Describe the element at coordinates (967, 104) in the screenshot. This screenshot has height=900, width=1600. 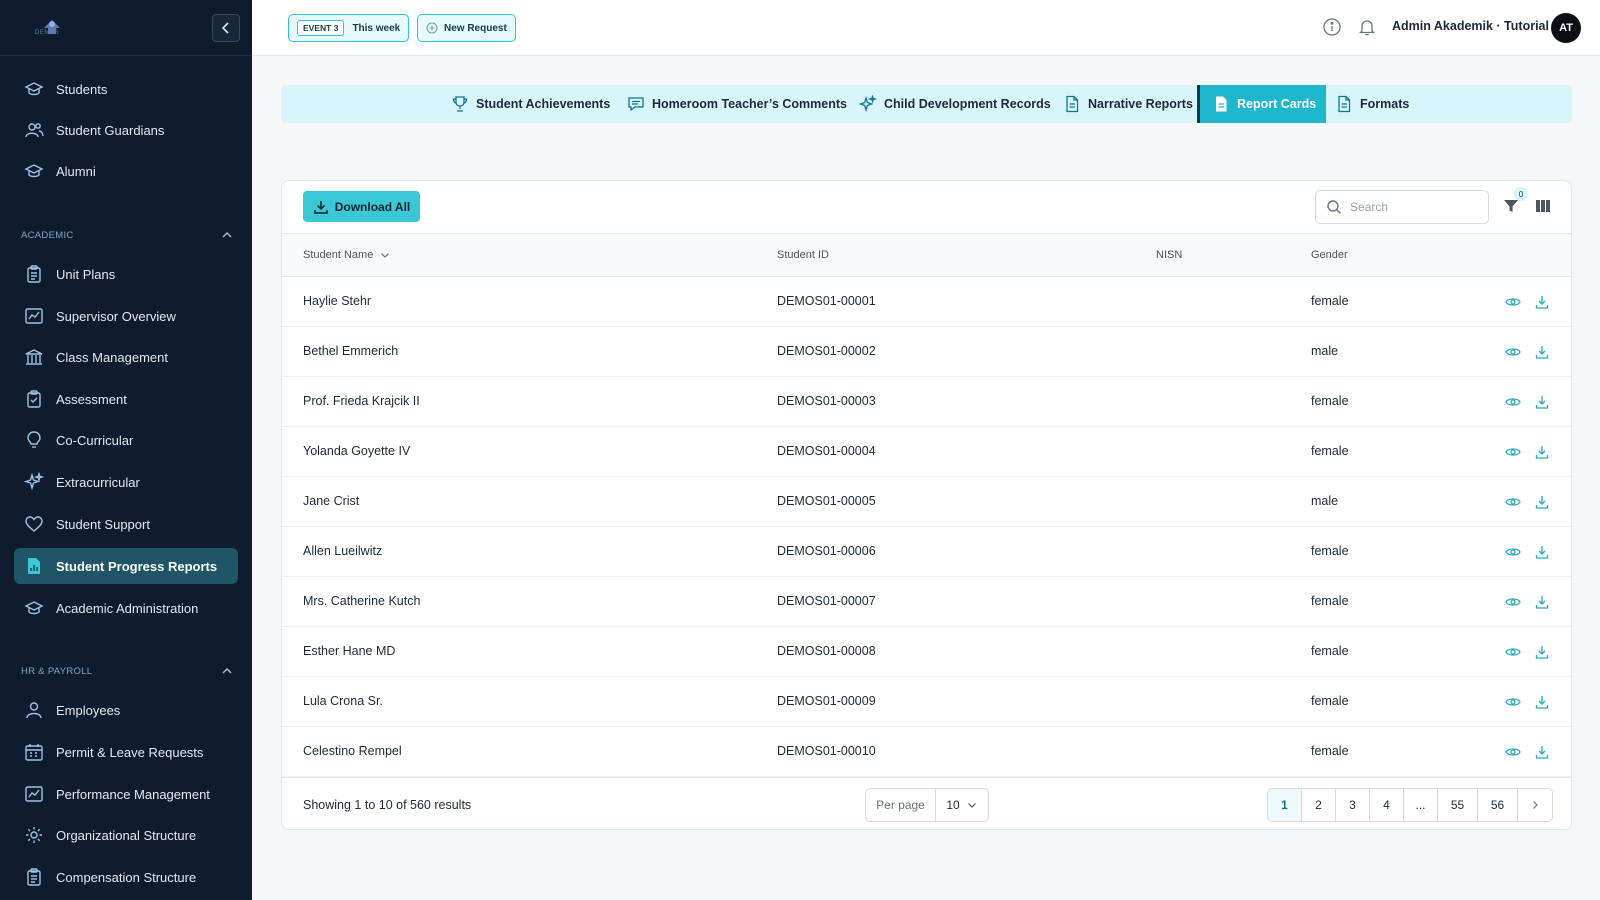
I see `tab-label: Child Development Records` at that location.